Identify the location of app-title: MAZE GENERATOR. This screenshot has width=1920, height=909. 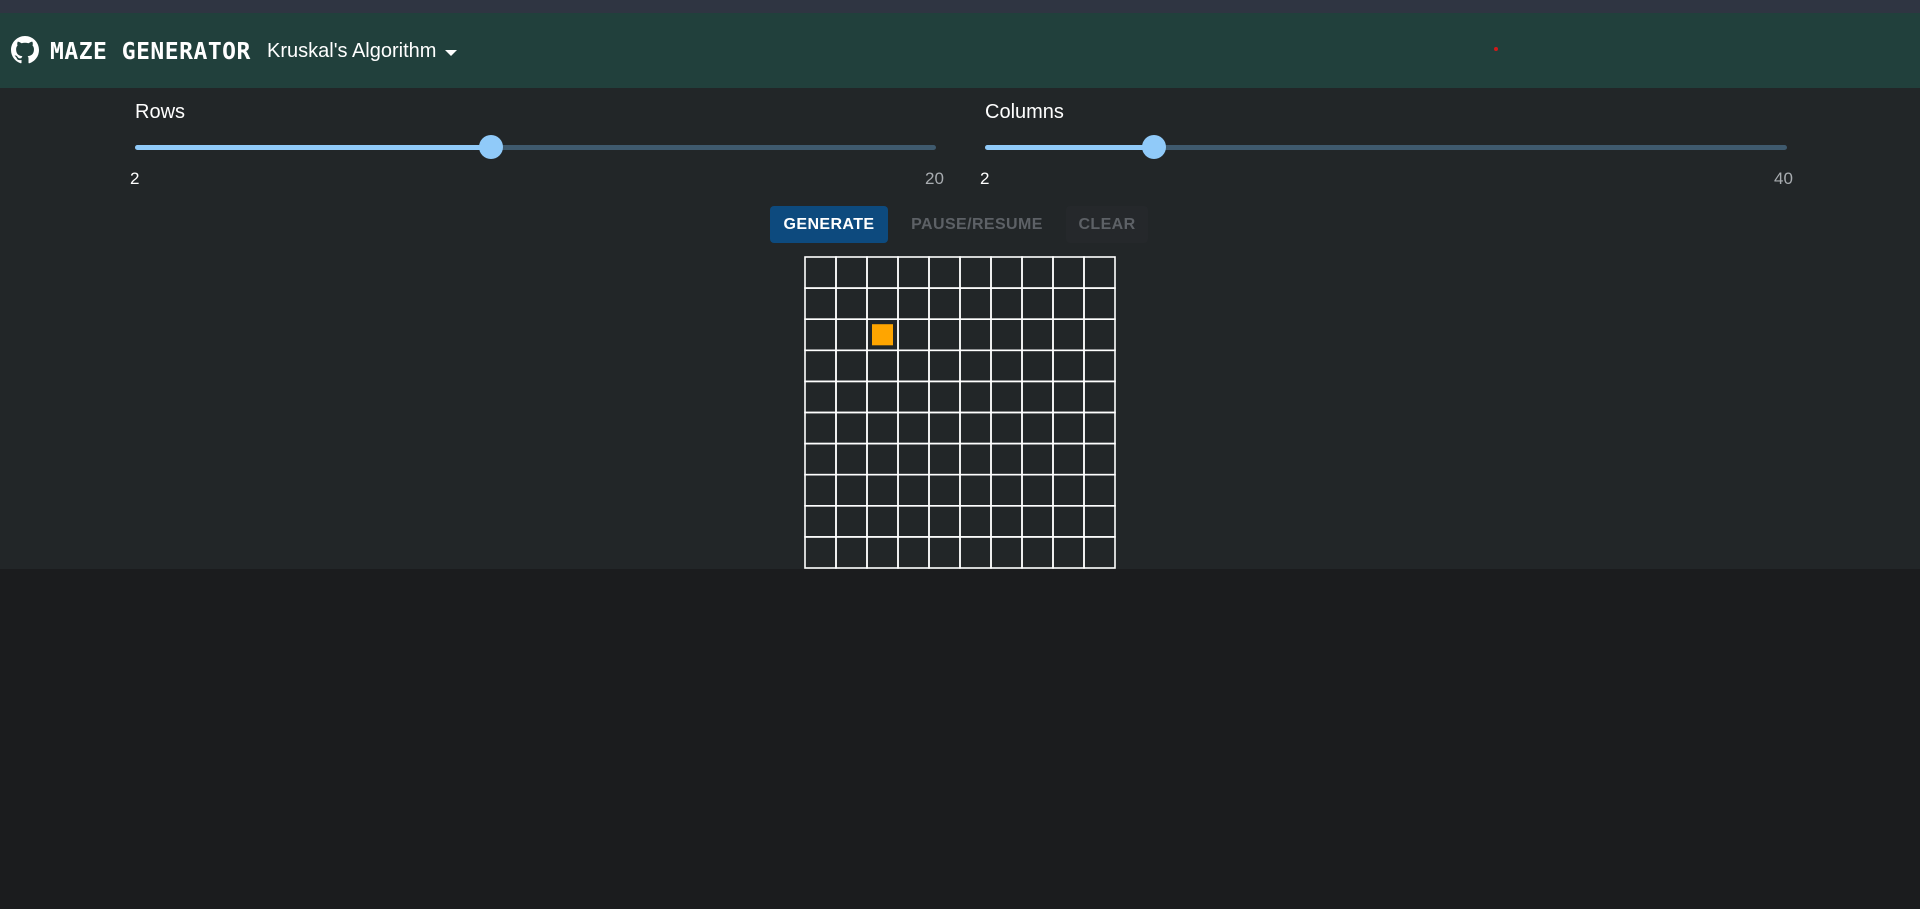
(150, 52).